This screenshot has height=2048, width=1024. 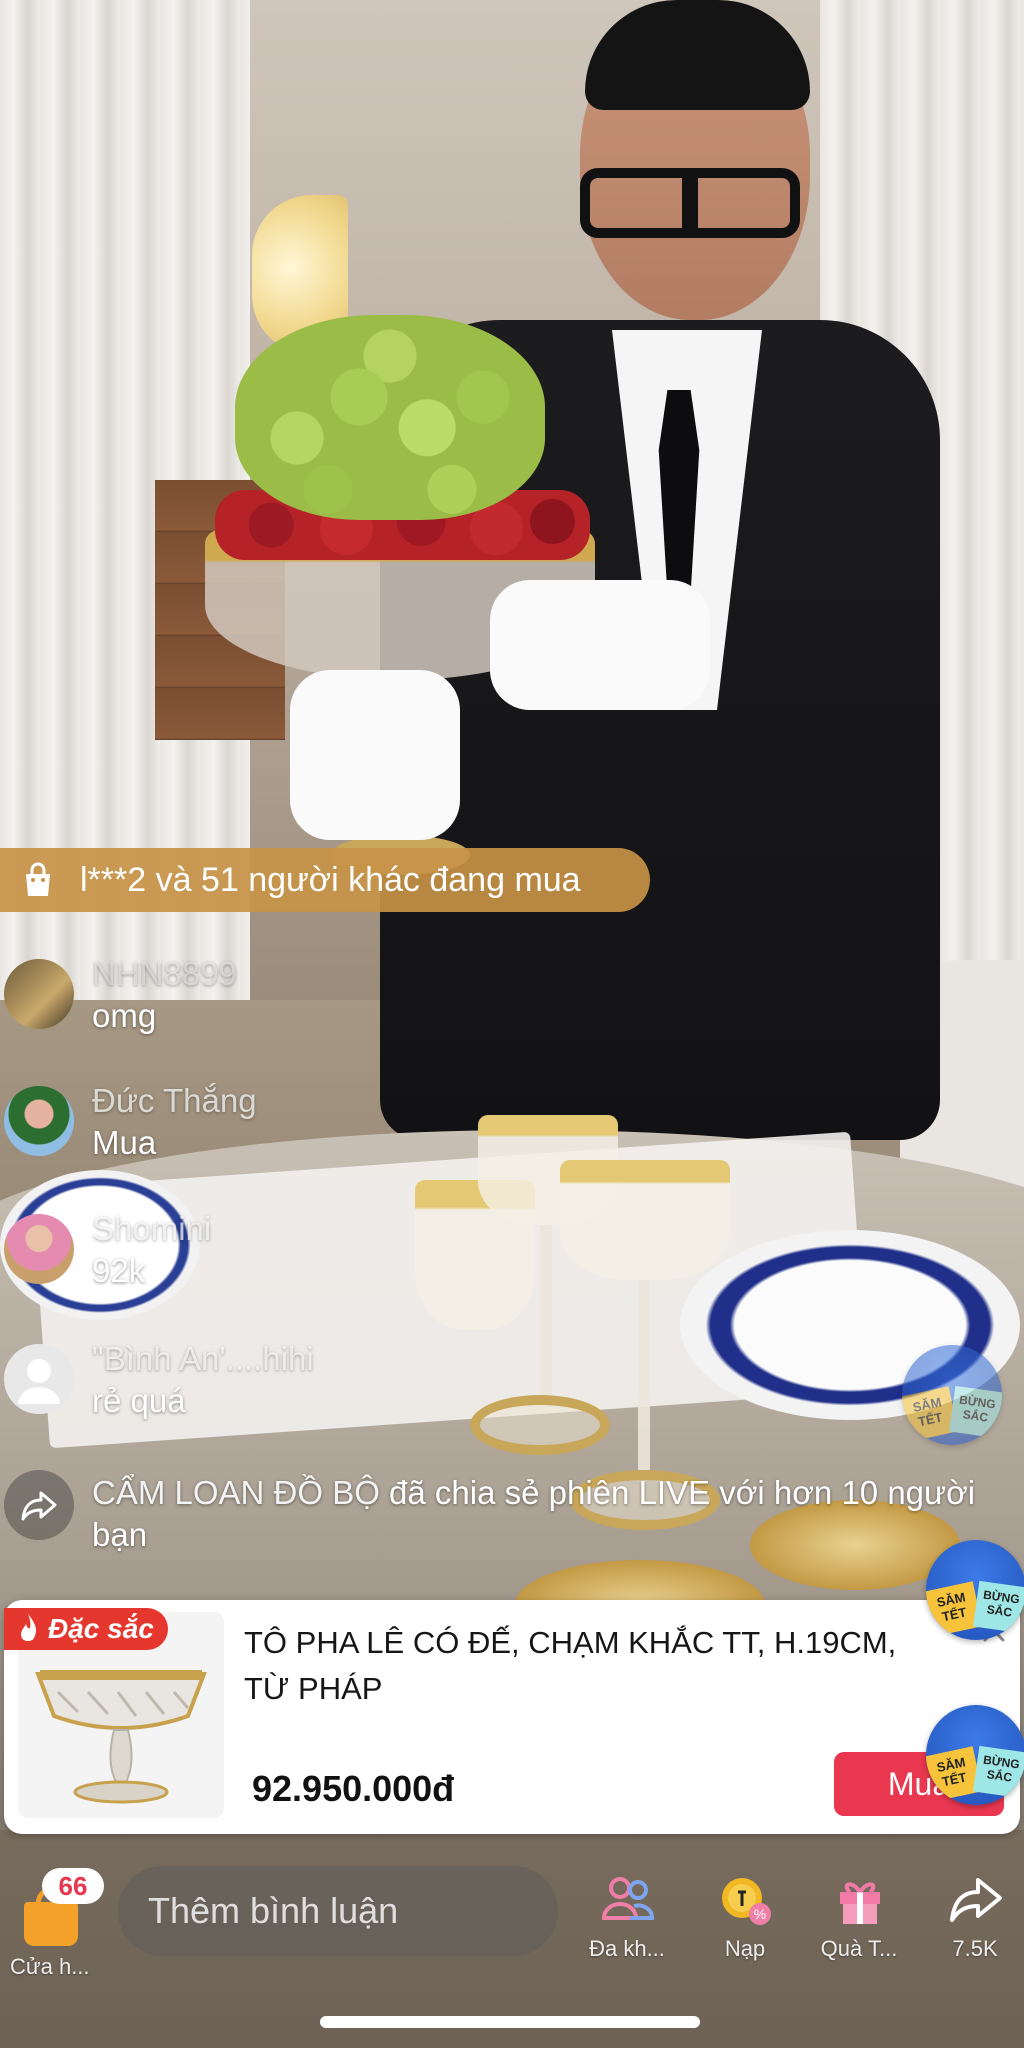 What do you see at coordinates (124, 1015) in the screenshot?
I see `comment-text: omg` at bounding box center [124, 1015].